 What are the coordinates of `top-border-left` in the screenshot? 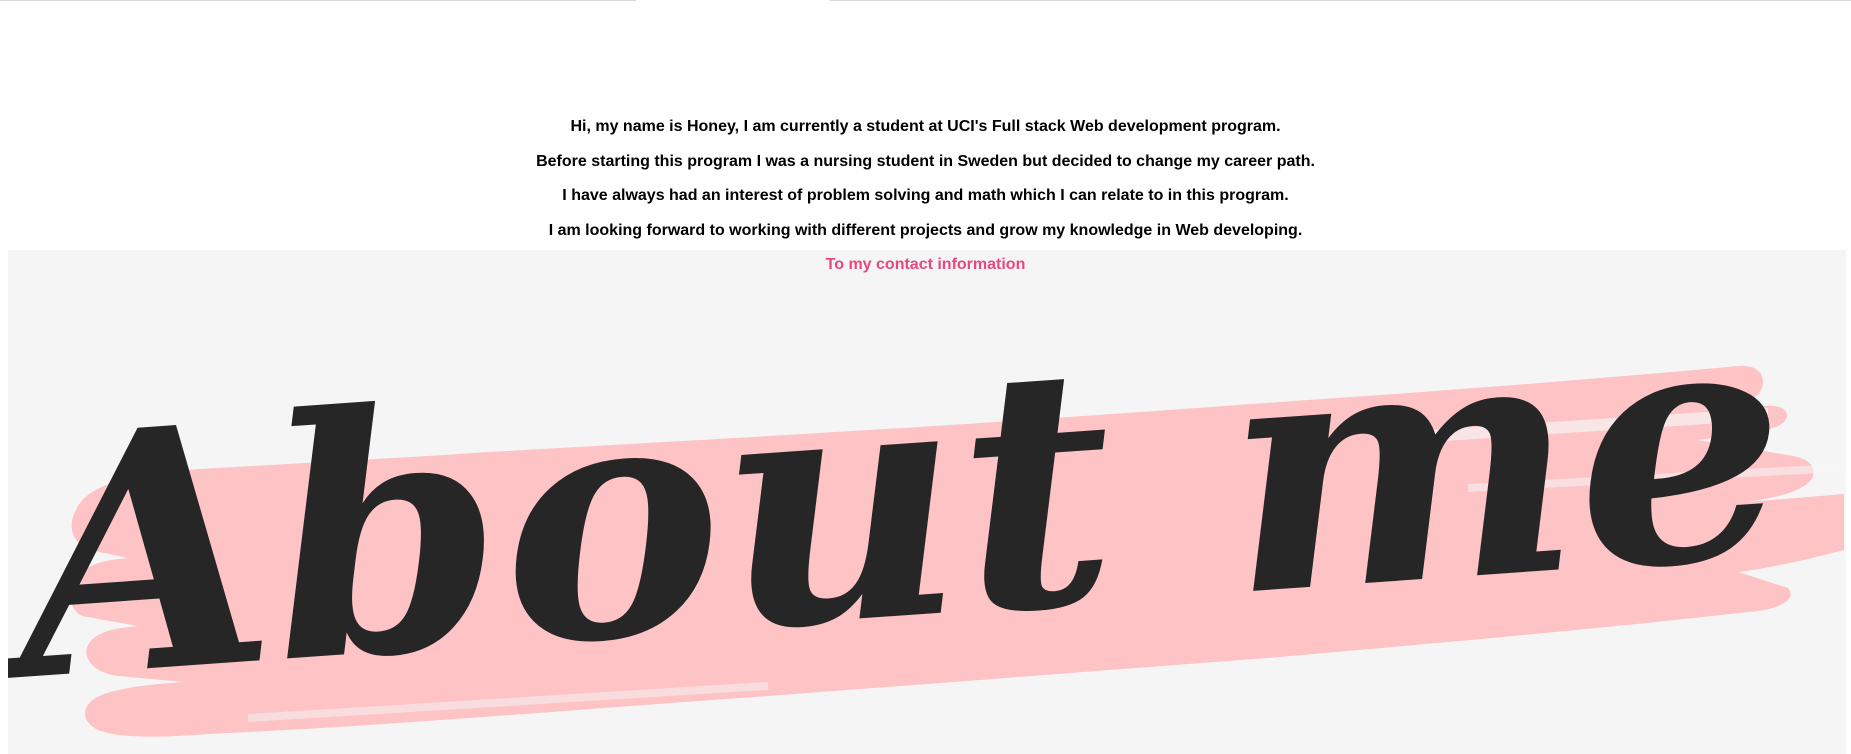 It's located at (318, 0).